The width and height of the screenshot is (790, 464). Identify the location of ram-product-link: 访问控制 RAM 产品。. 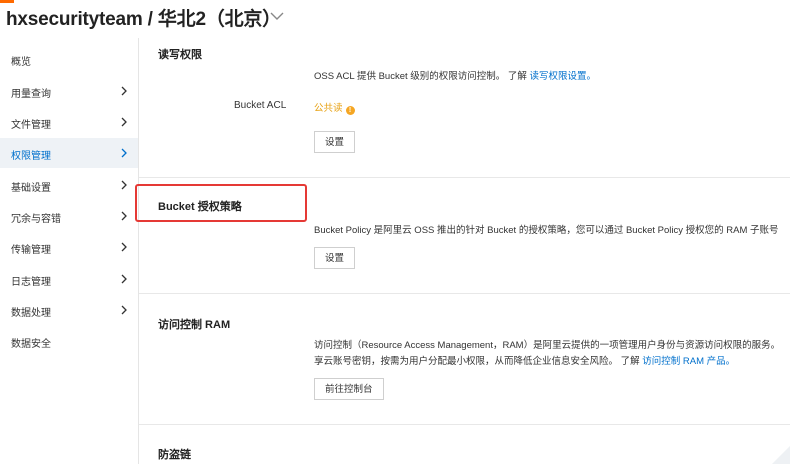
(688, 361).